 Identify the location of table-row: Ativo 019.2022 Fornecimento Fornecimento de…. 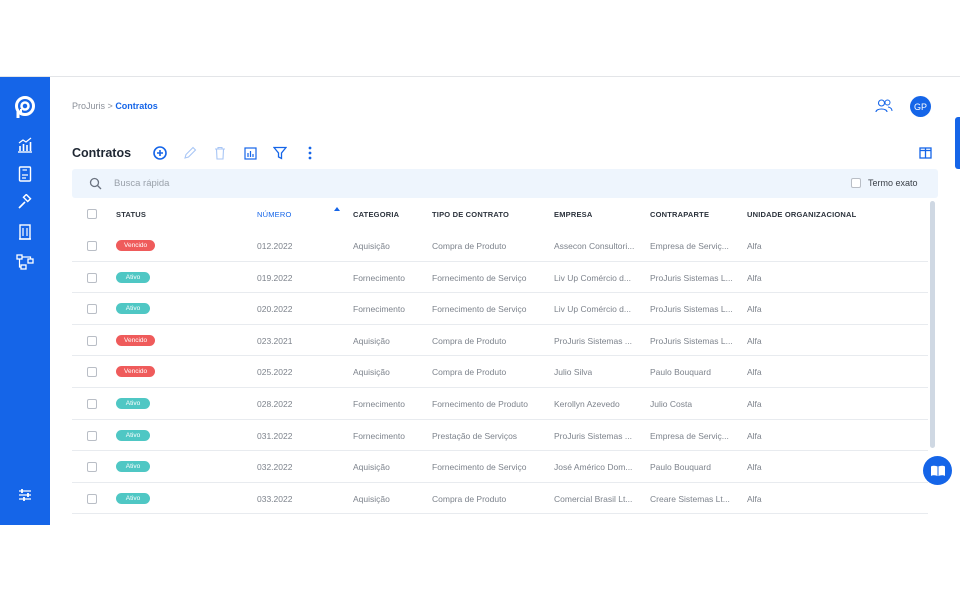
(500, 278).